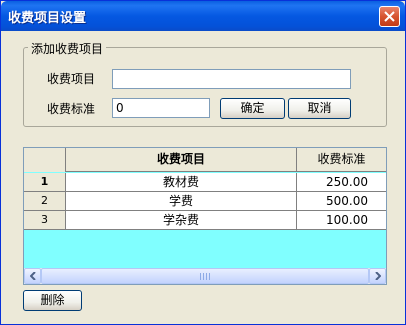  I want to click on arrow-right-icon, so click(378, 276).